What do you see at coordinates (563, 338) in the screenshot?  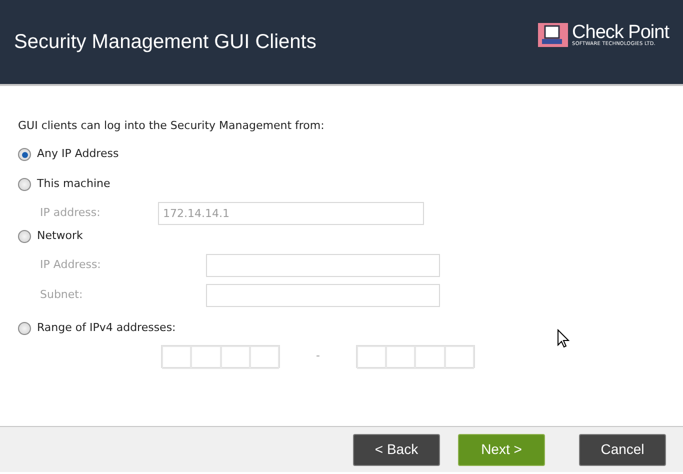 I see `cursor-icon` at bounding box center [563, 338].